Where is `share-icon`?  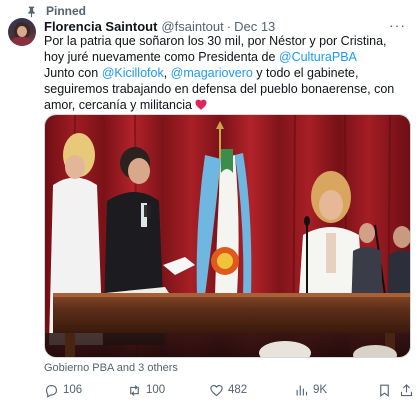
share-icon is located at coordinates (406, 389).